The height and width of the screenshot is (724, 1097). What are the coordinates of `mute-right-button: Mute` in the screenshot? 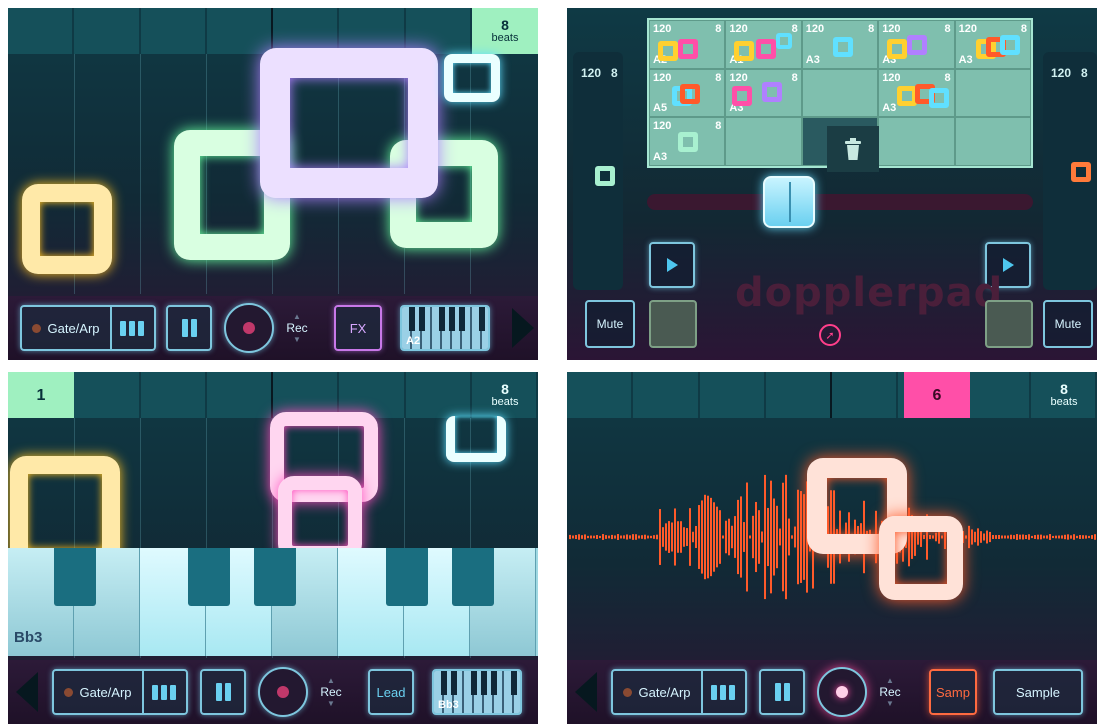 It's located at (1068, 324).